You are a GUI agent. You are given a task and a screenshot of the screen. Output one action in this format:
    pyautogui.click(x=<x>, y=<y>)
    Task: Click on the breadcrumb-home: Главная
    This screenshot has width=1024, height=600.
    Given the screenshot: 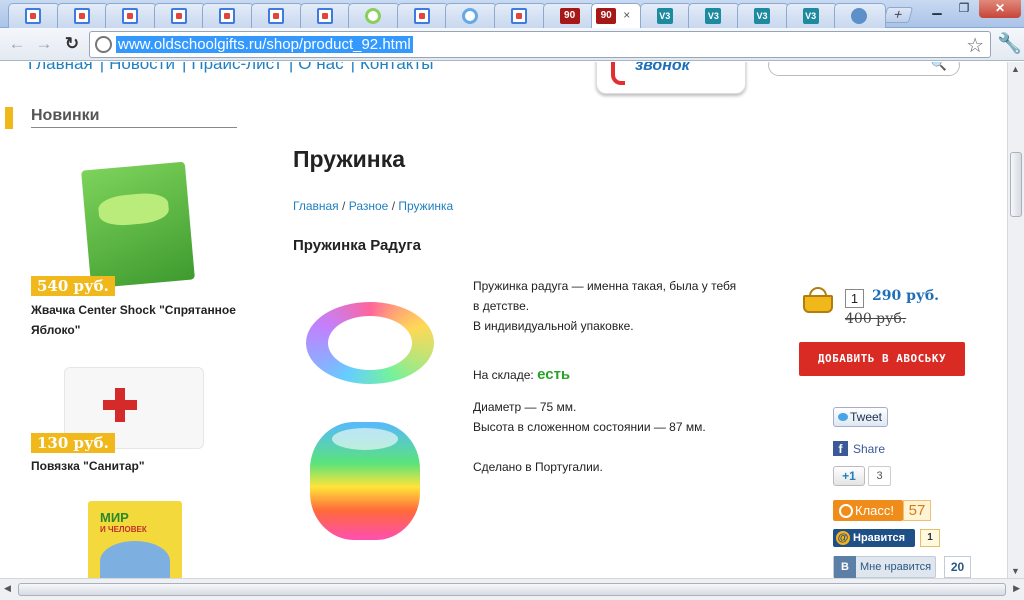 What is the action you would take?
    pyautogui.click(x=316, y=206)
    